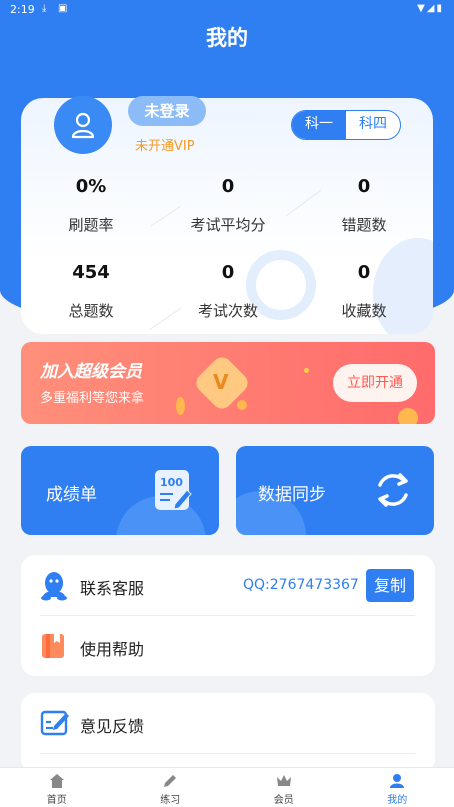 This screenshot has width=454, height=807. What do you see at coordinates (301, 585) in the screenshot?
I see `qq-number: QQ:2767473367` at bounding box center [301, 585].